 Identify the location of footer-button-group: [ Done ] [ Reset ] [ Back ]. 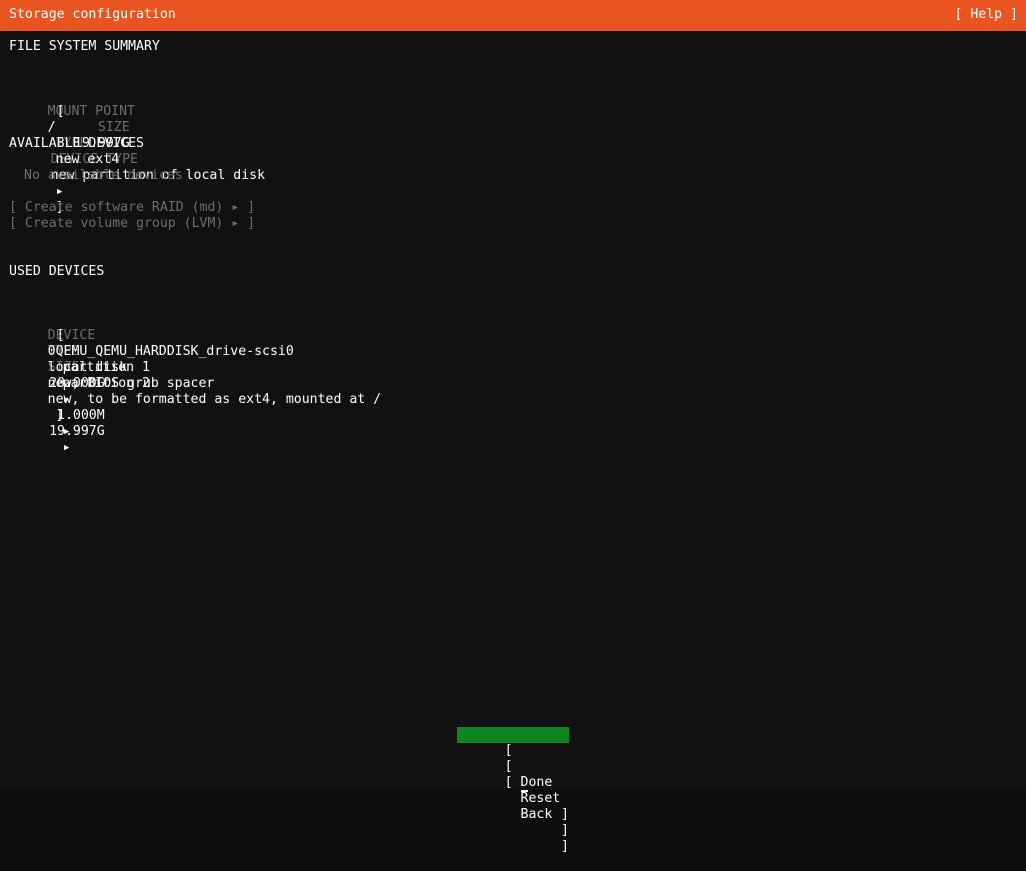
(513, 791).